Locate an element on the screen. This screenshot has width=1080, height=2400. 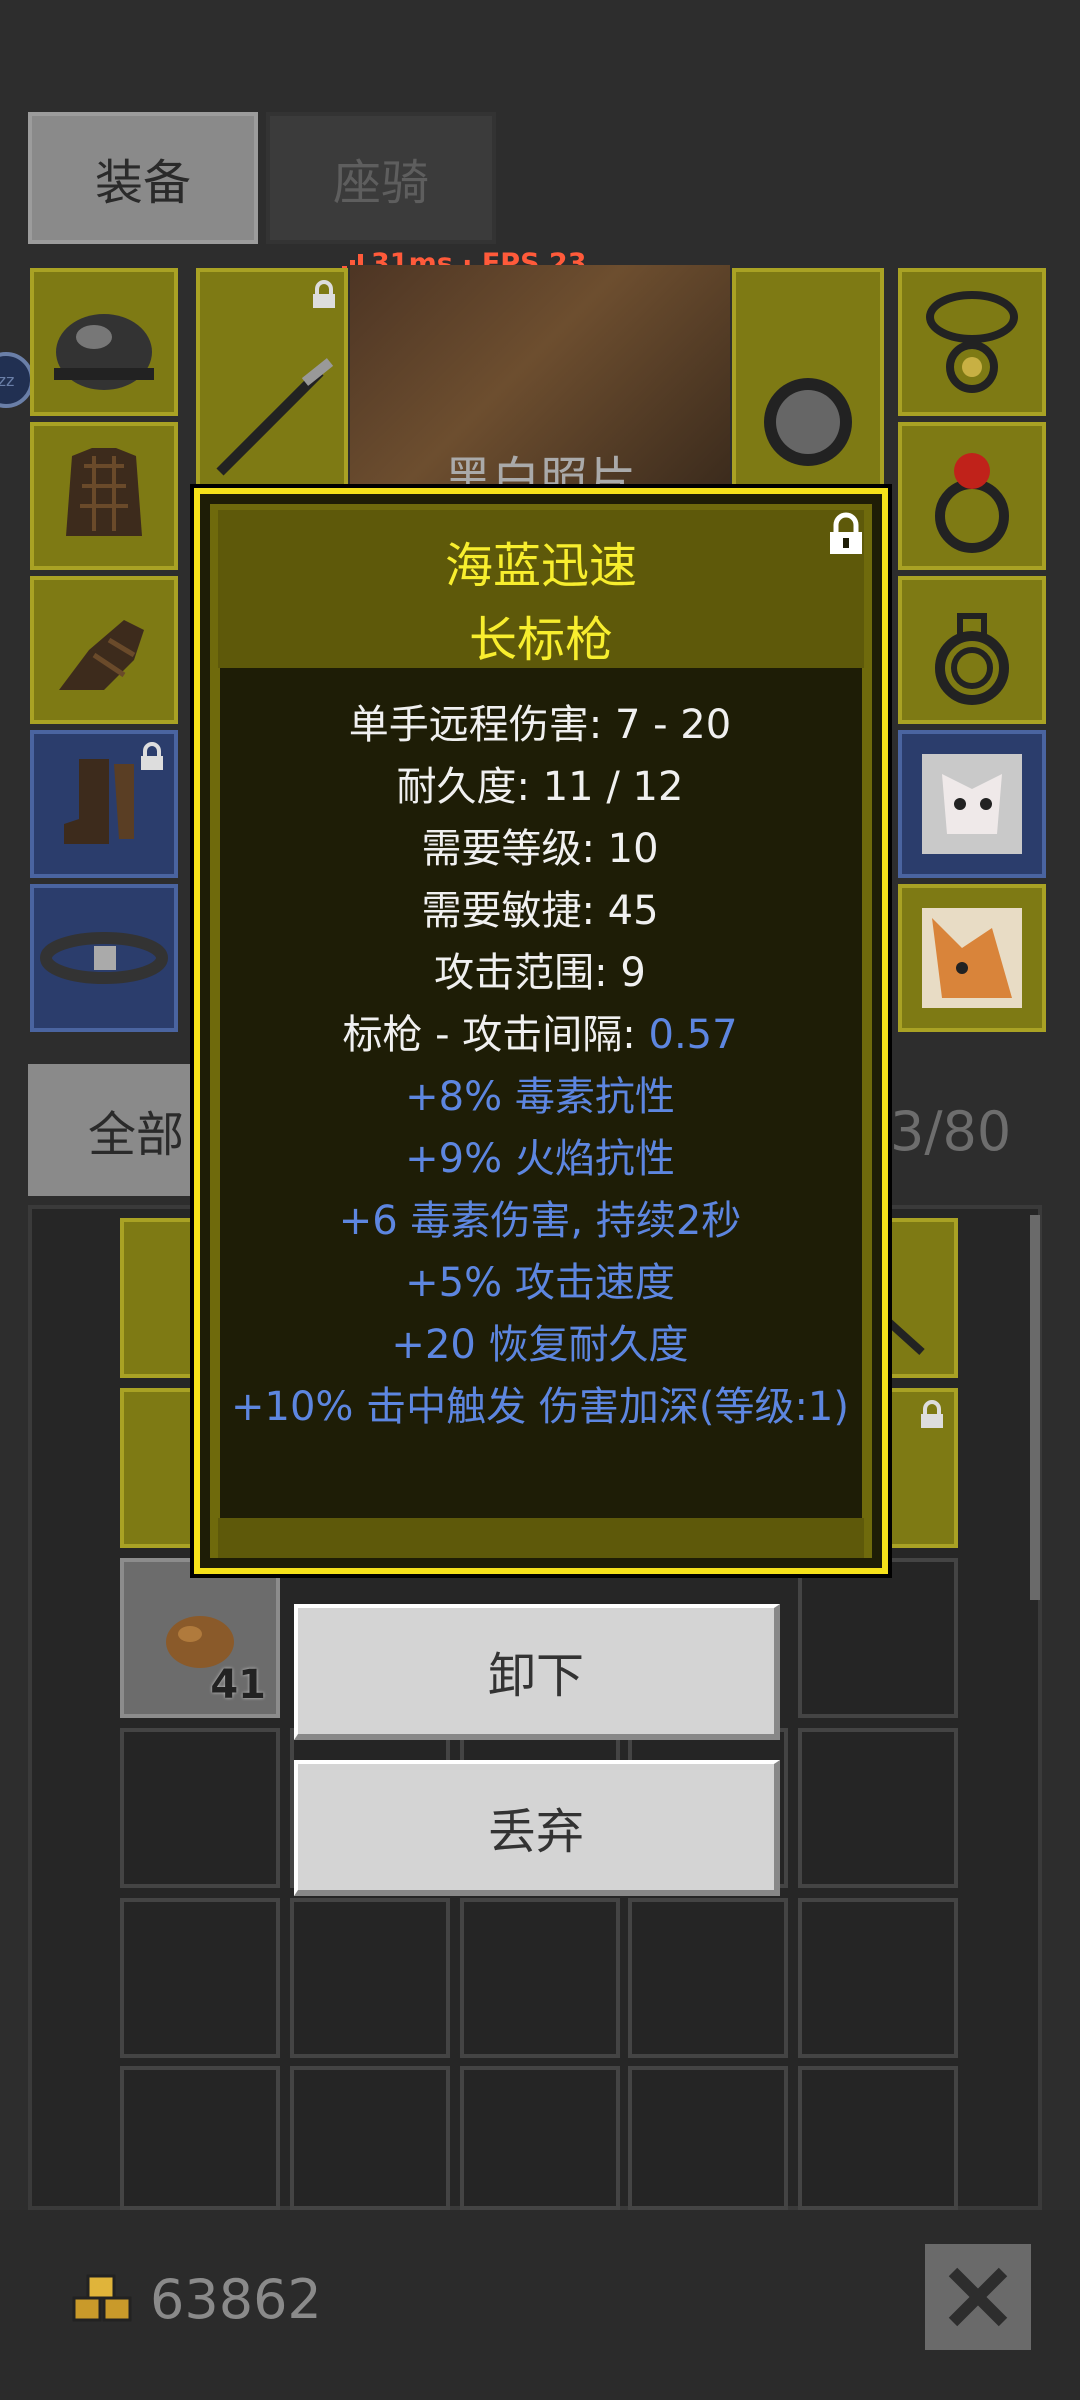
companion-slot is located at coordinates (972, 958).